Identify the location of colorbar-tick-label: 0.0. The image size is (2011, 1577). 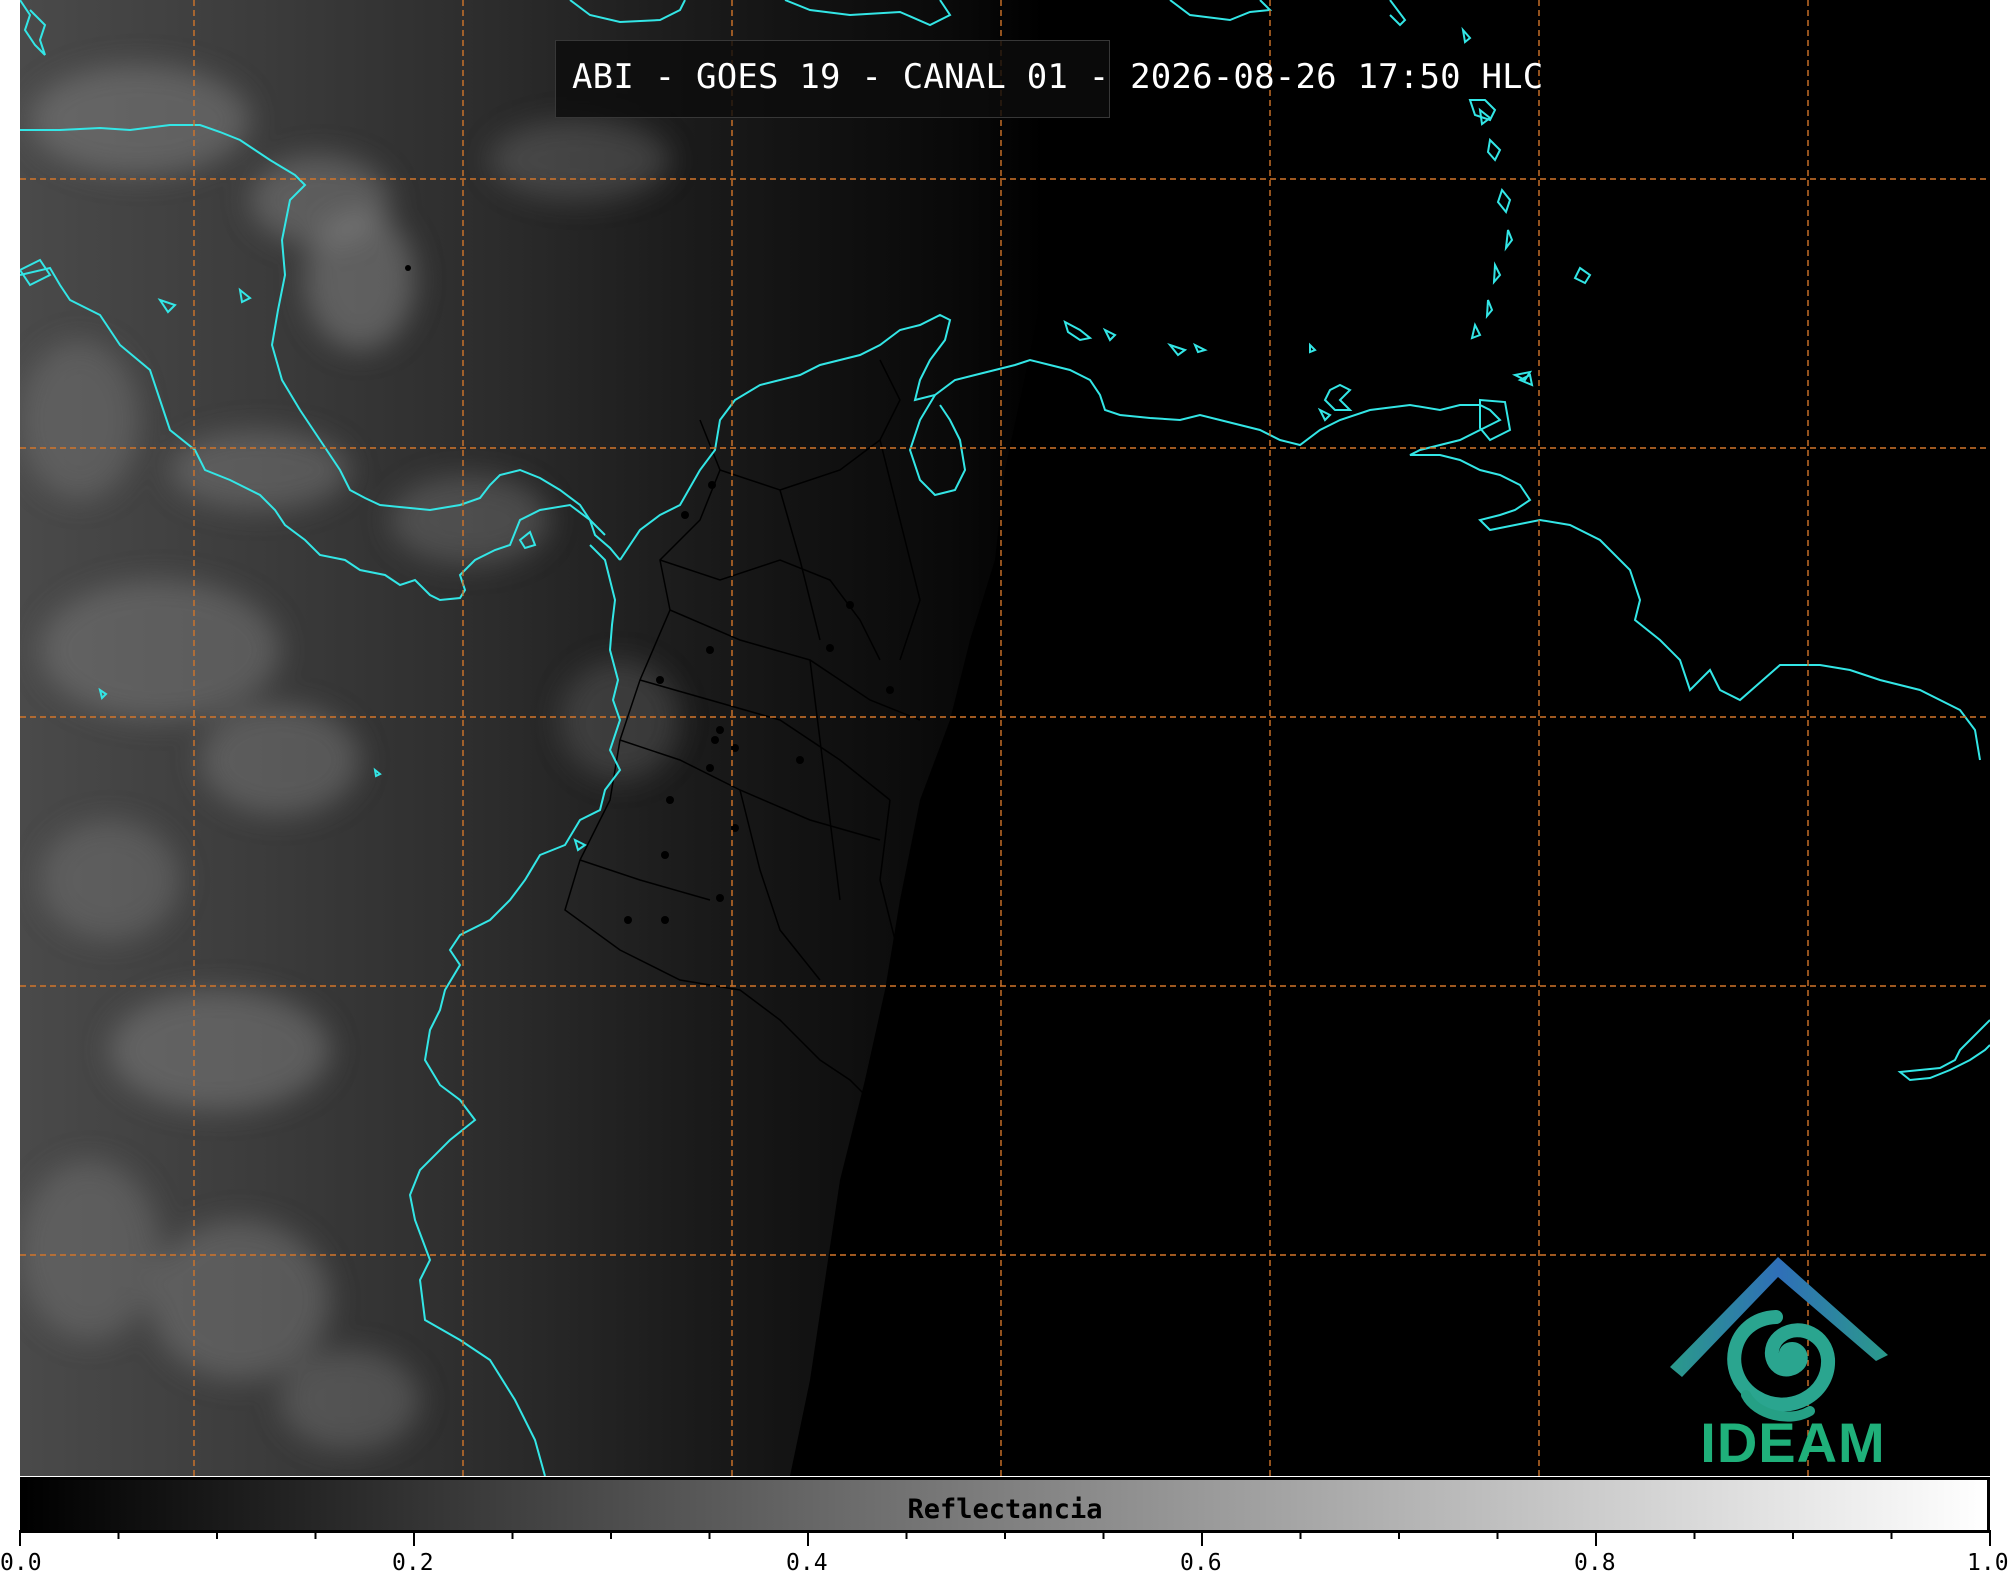
(21, 1563).